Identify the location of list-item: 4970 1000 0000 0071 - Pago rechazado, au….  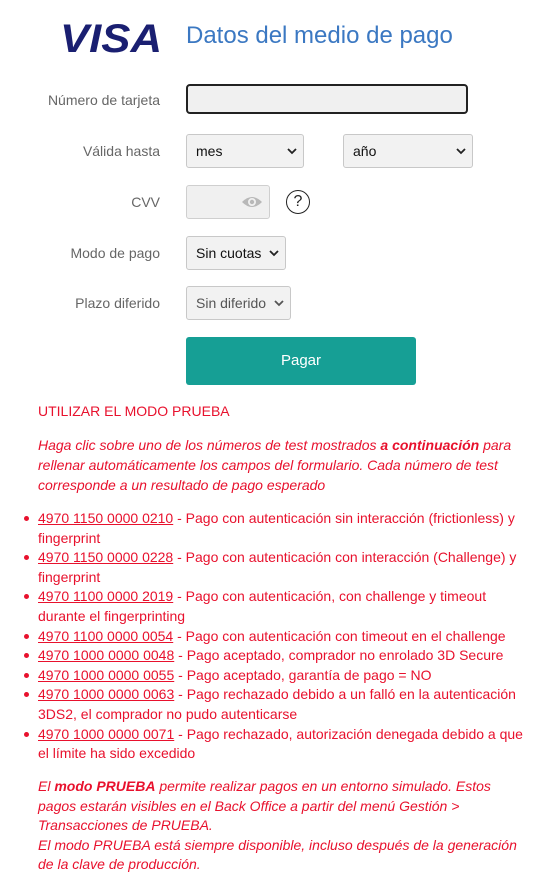
(275, 744).